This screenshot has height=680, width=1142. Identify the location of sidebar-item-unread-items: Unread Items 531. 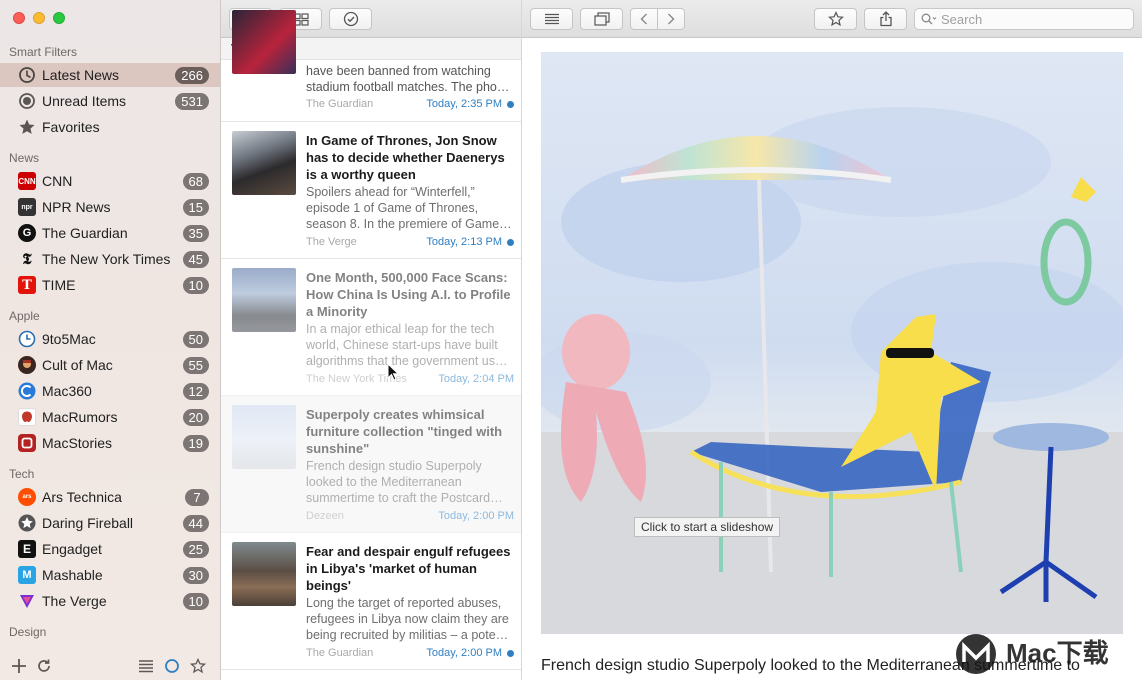
(110, 101).